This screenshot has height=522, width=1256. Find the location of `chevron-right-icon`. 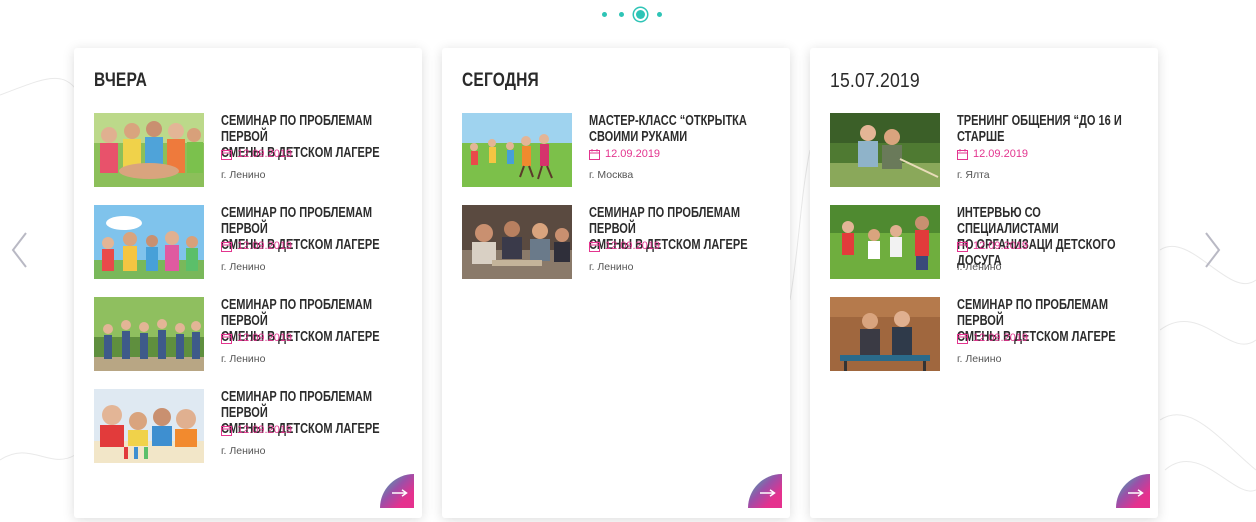

chevron-right-icon is located at coordinates (1213, 250).